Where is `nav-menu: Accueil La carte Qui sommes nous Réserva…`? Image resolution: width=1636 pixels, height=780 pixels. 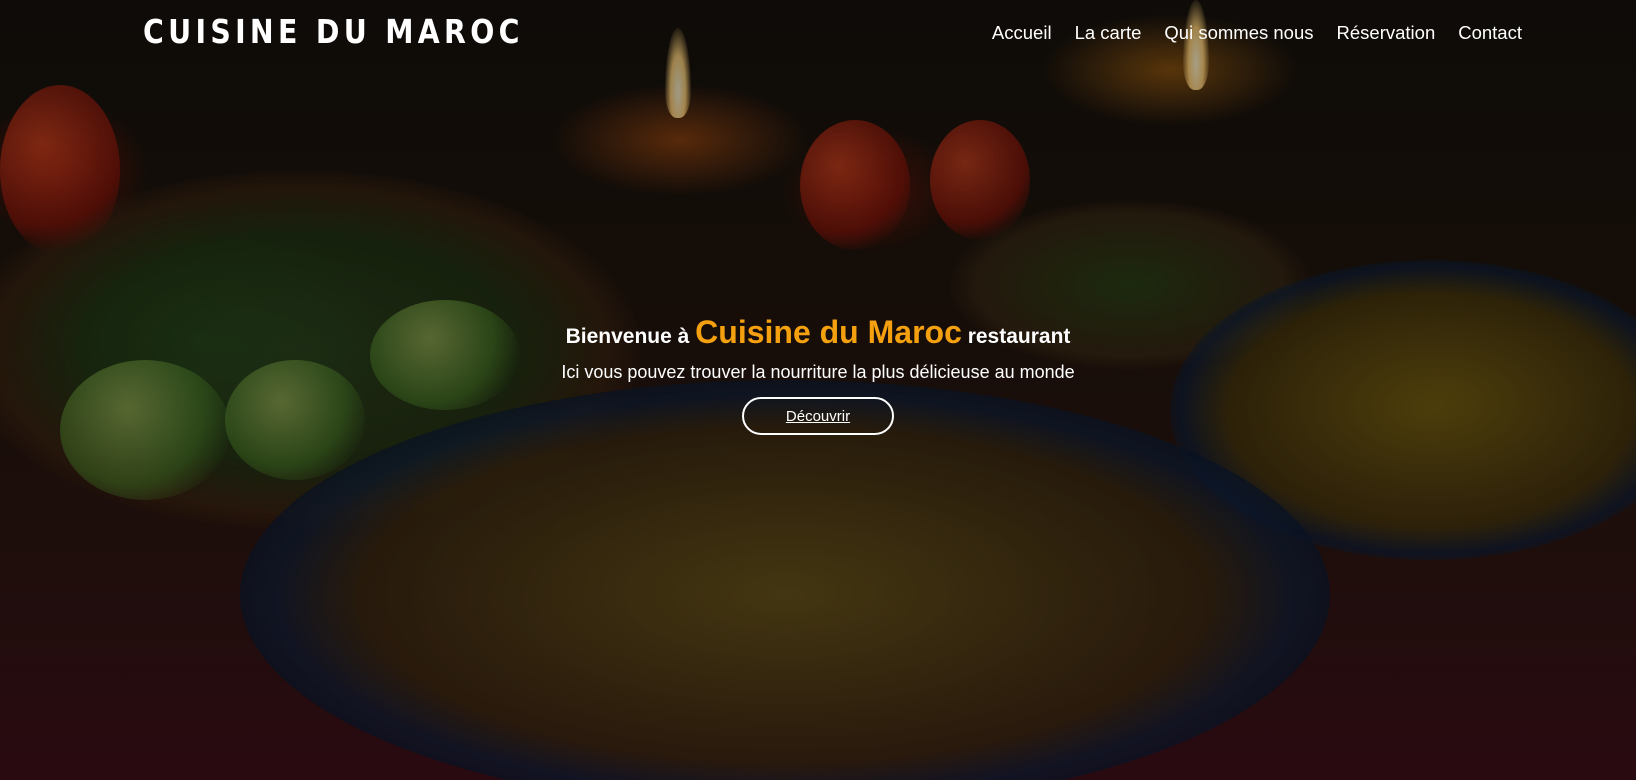
nav-menu: Accueil La carte Qui sommes nous Réserva… is located at coordinates (1245, 33).